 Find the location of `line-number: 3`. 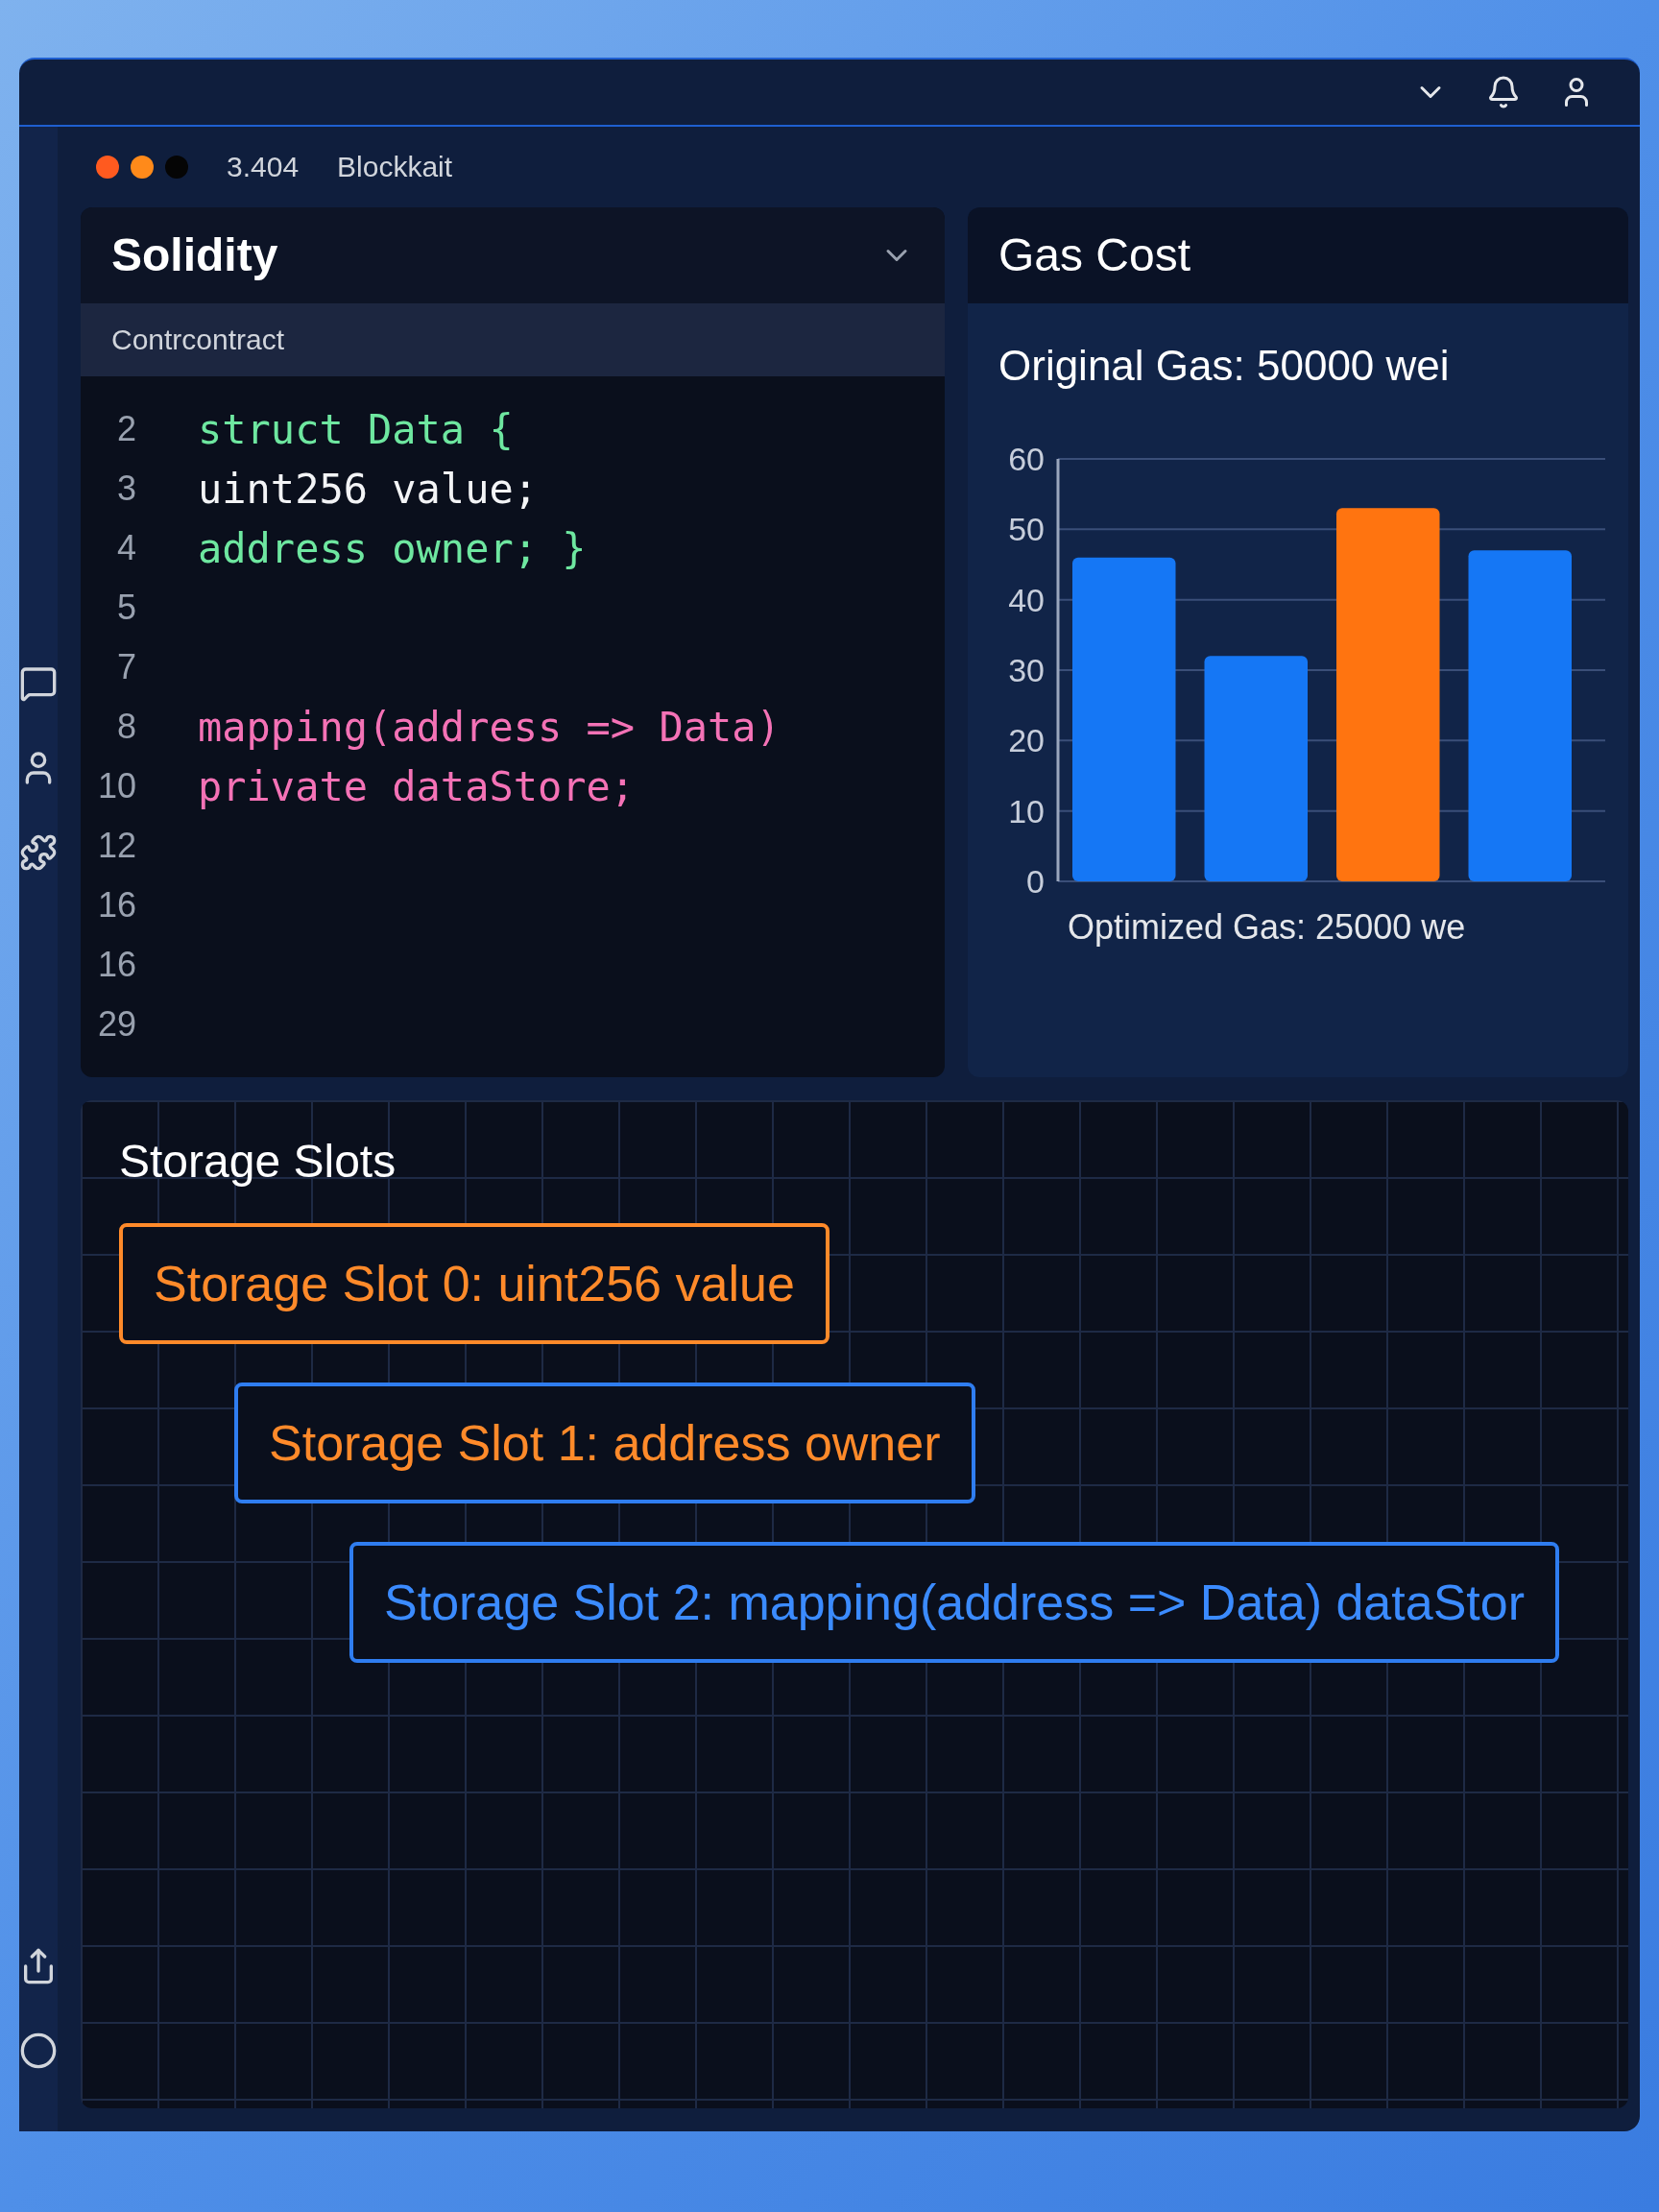

line-number: 3 is located at coordinates (126, 489).